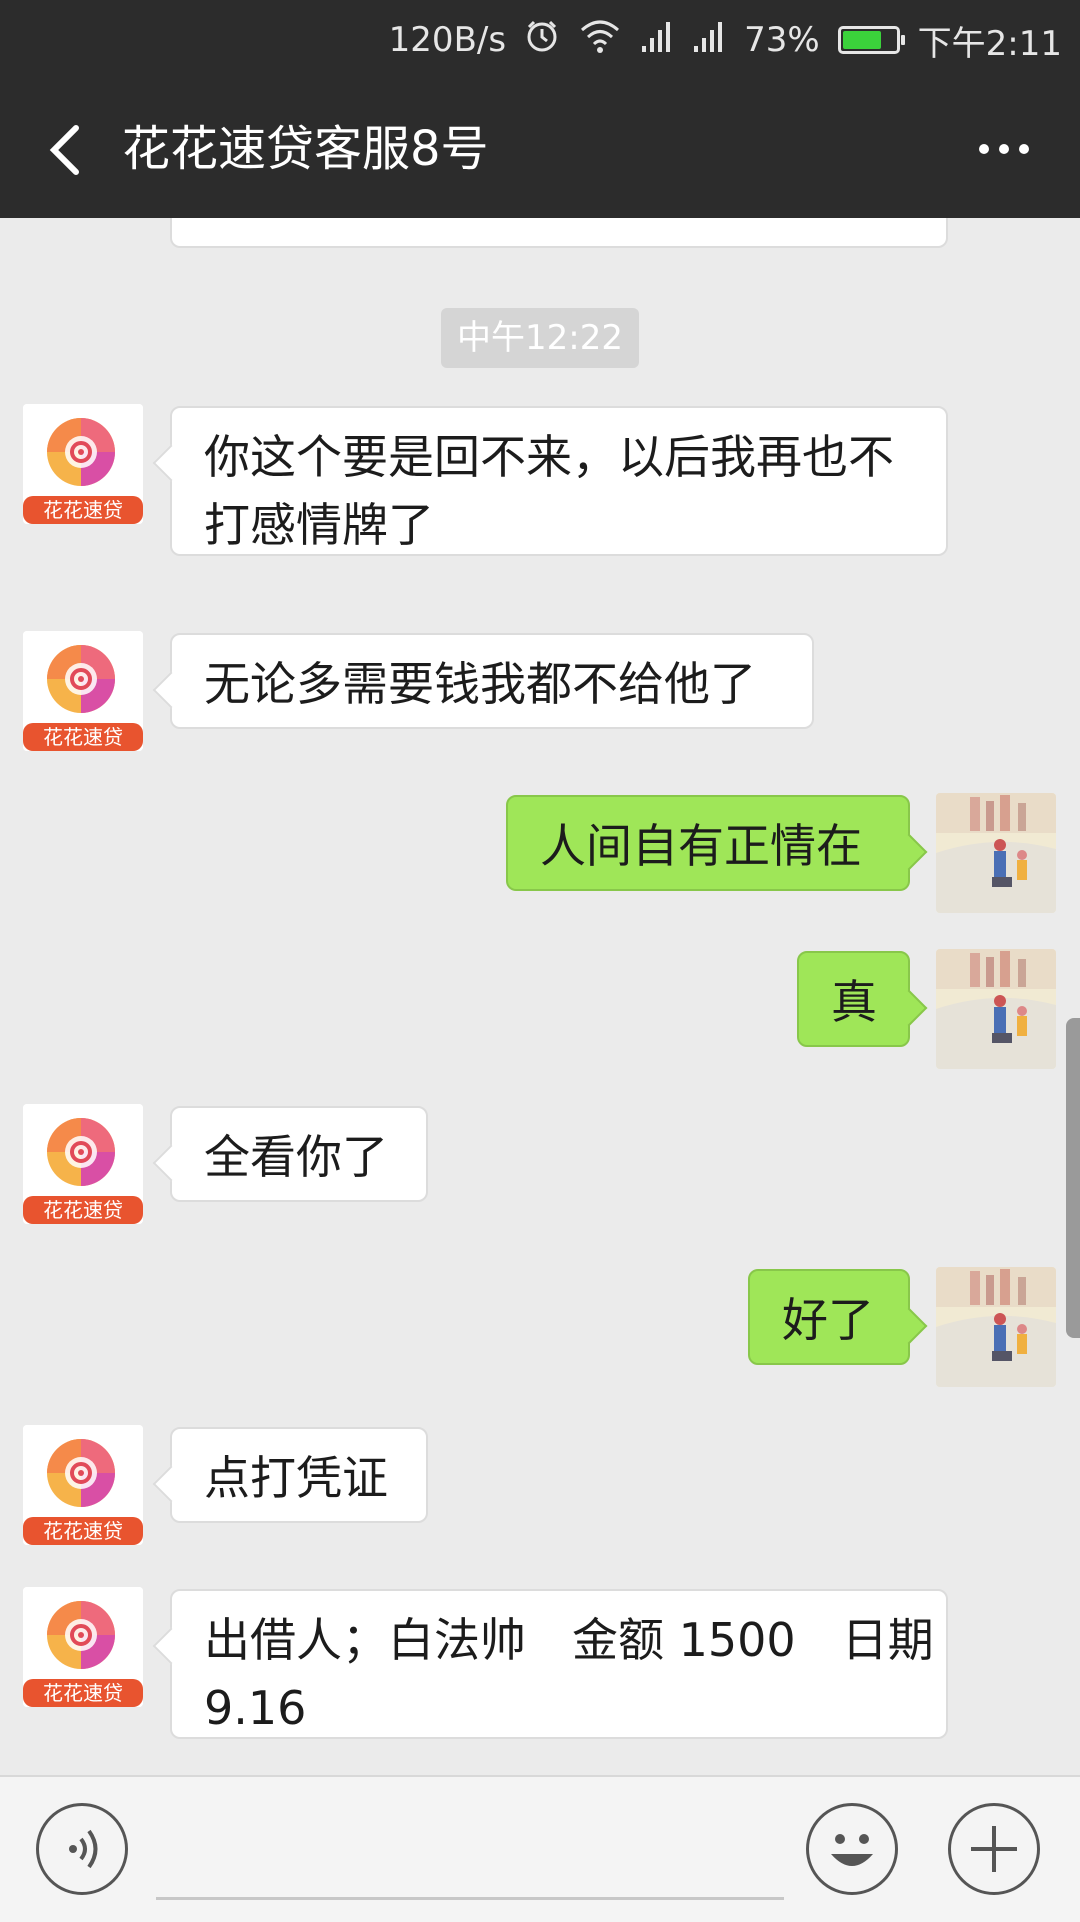 The width and height of the screenshot is (1080, 1922). Describe the element at coordinates (480, 684) in the screenshot. I see `message-text: 无论多需要钱我都不给他了` at that location.